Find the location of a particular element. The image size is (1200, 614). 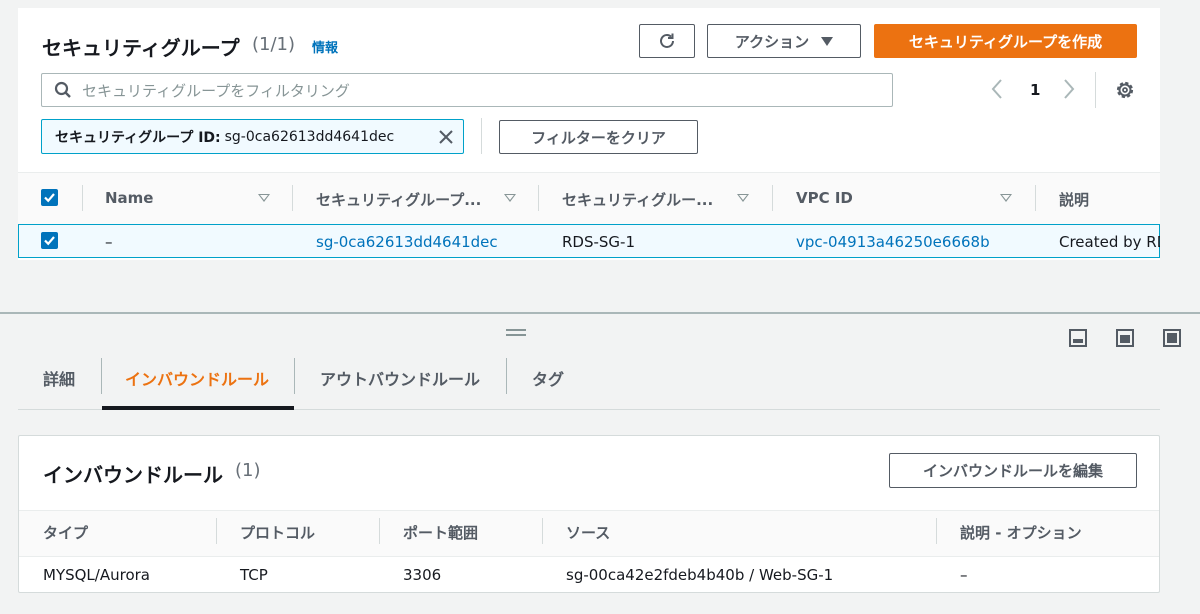

edit-inbound-rules-button: インバウンドルールを編集 is located at coordinates (1013, 470).